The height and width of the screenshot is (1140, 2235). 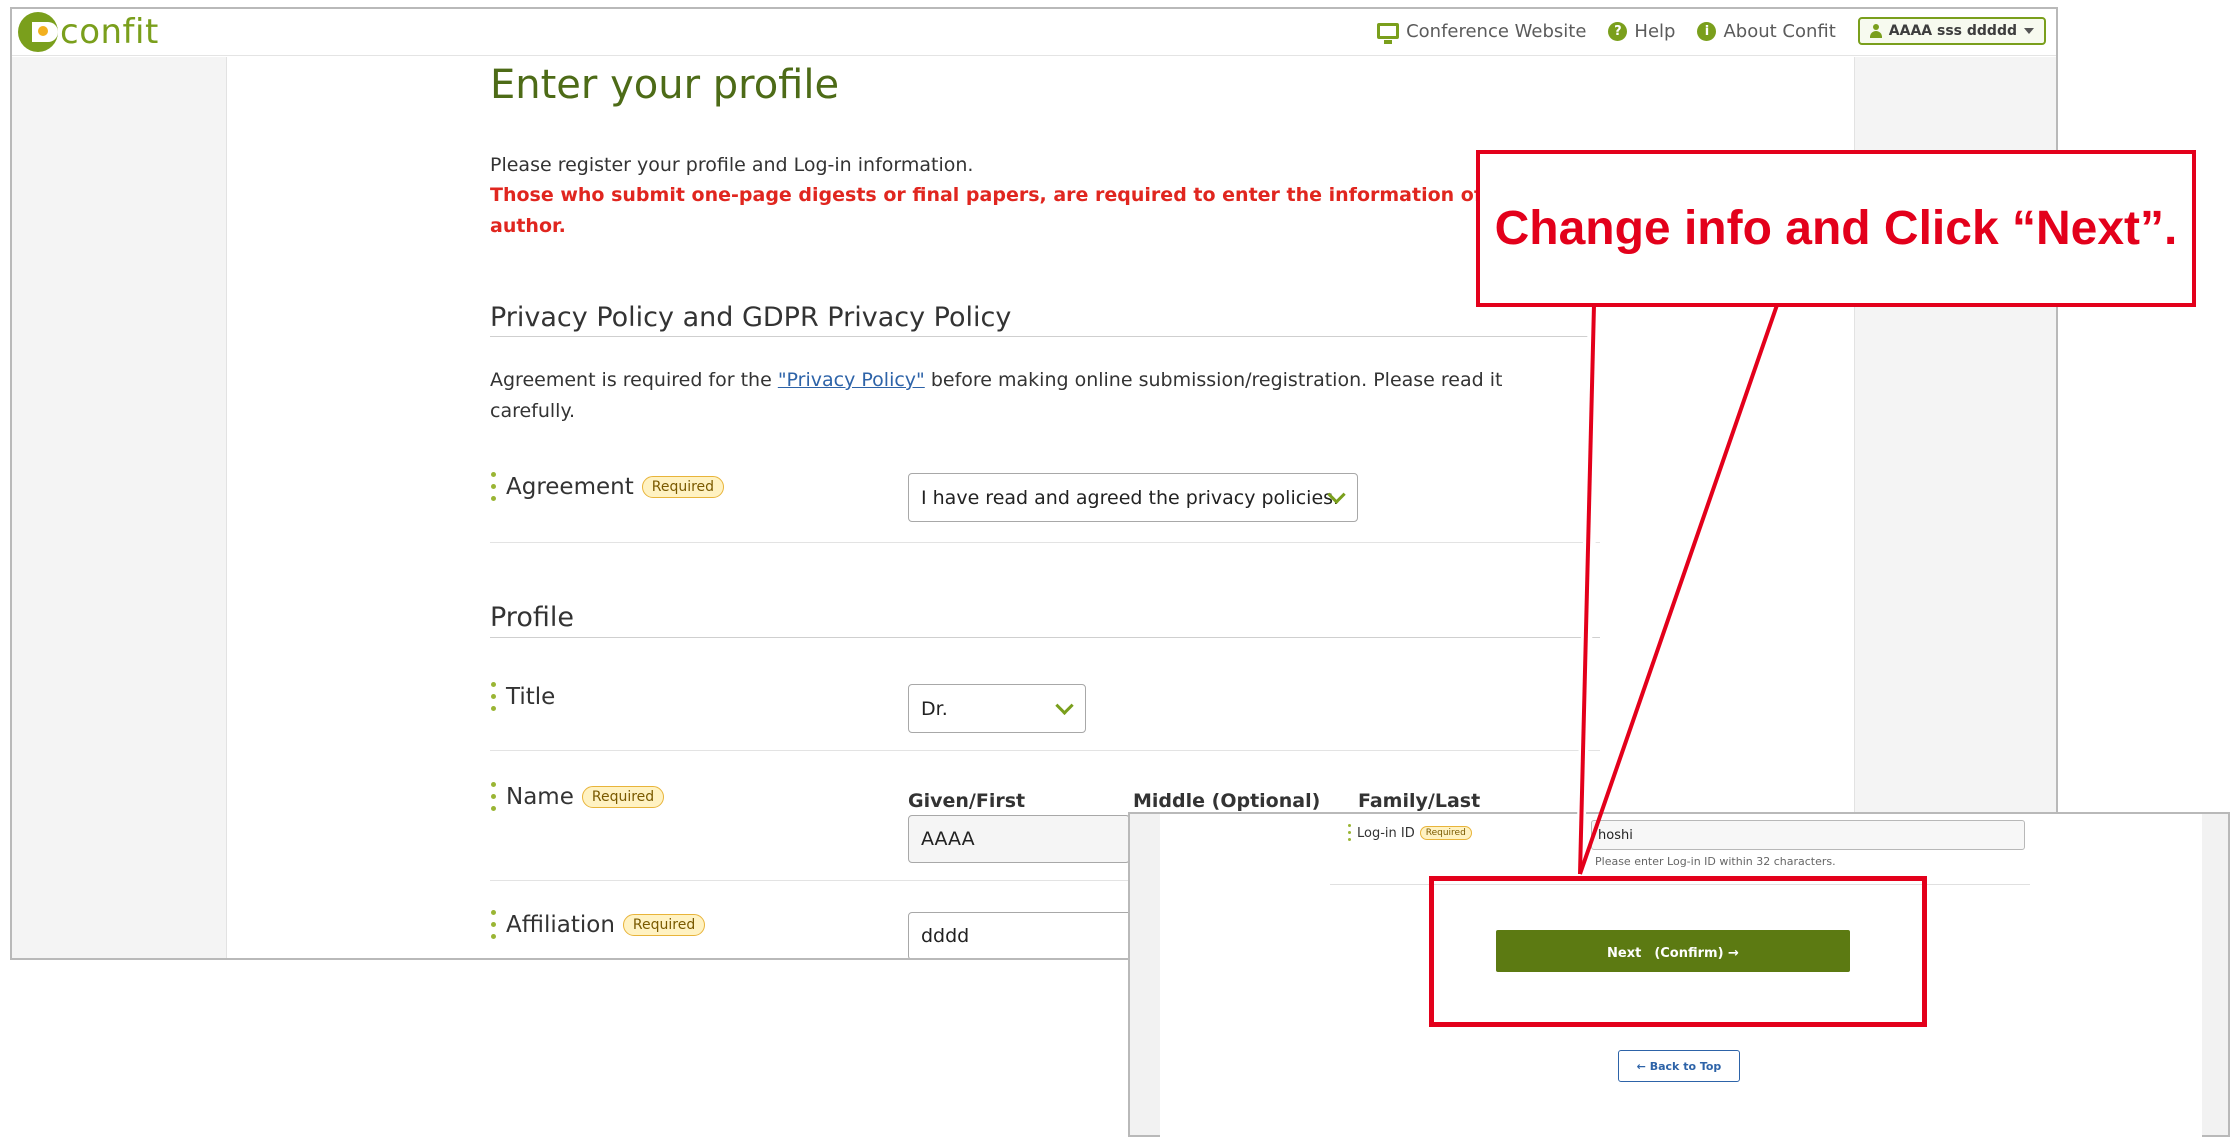 I want to click on affiliation-label: Affiliation, so click(x=560, y=925).